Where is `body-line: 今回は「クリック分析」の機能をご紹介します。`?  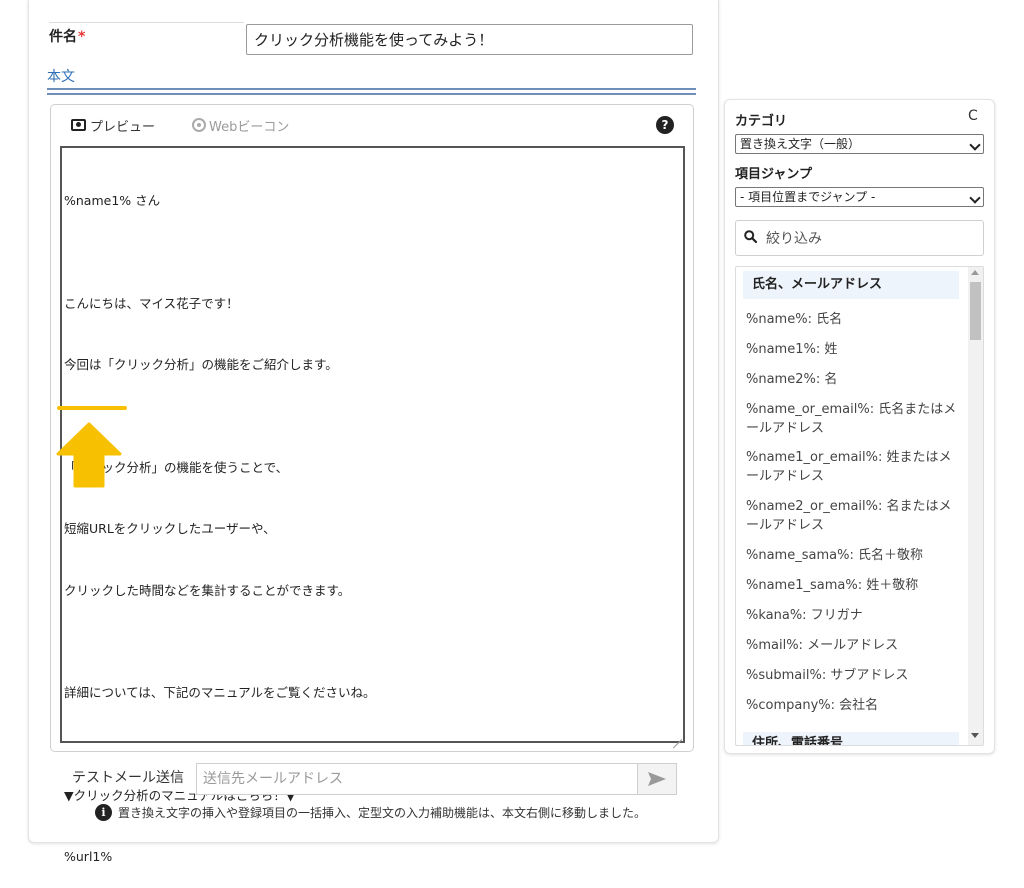 body-line: 今回は「クリック分析」の機能をご紹介します。 is located at coordinates (201, 364).